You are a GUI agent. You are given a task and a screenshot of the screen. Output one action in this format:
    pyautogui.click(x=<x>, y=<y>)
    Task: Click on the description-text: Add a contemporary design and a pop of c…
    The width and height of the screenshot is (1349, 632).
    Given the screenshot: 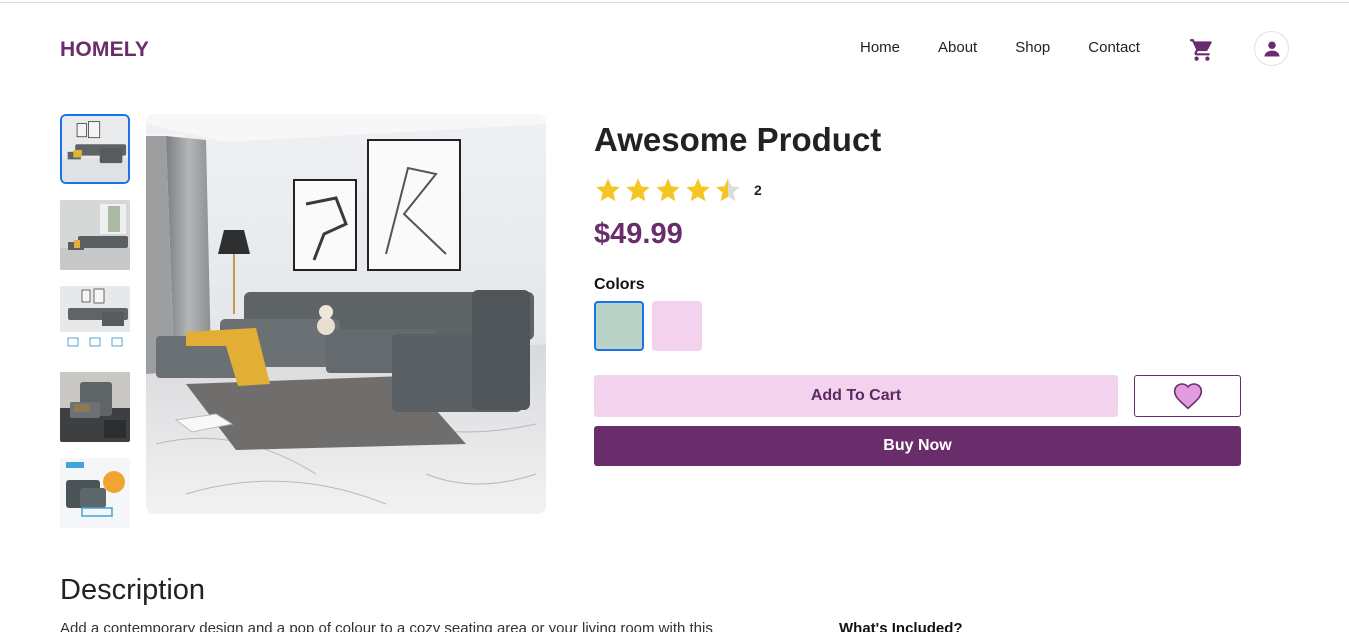 What is the action you would take?
    pyautogui.click(x=386, y=626)
    